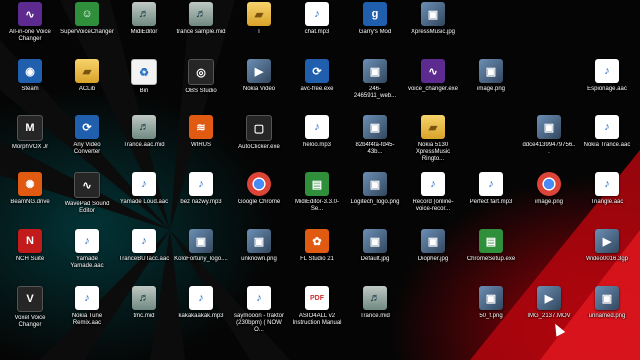  Describe the element at coordinates (87, 31) in the screenshot. I see `desktop-icon: ☺ SuperVoiceChanger` at that location.